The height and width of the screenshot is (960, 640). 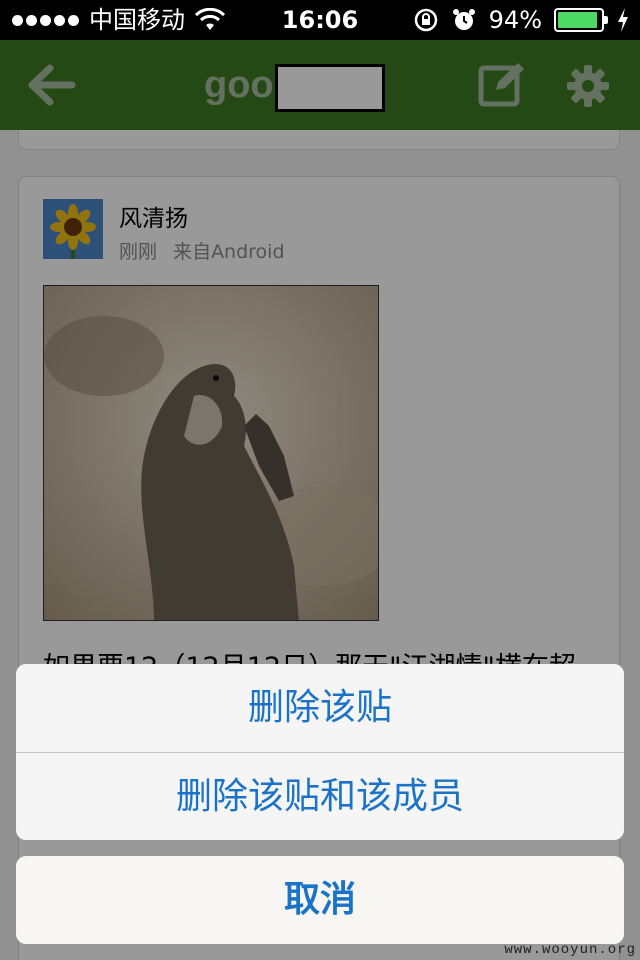 What do you see at coordinates (515, 20) in the screenshot?
I see `battery-percent: 94%` at bounding box center [515, 20].